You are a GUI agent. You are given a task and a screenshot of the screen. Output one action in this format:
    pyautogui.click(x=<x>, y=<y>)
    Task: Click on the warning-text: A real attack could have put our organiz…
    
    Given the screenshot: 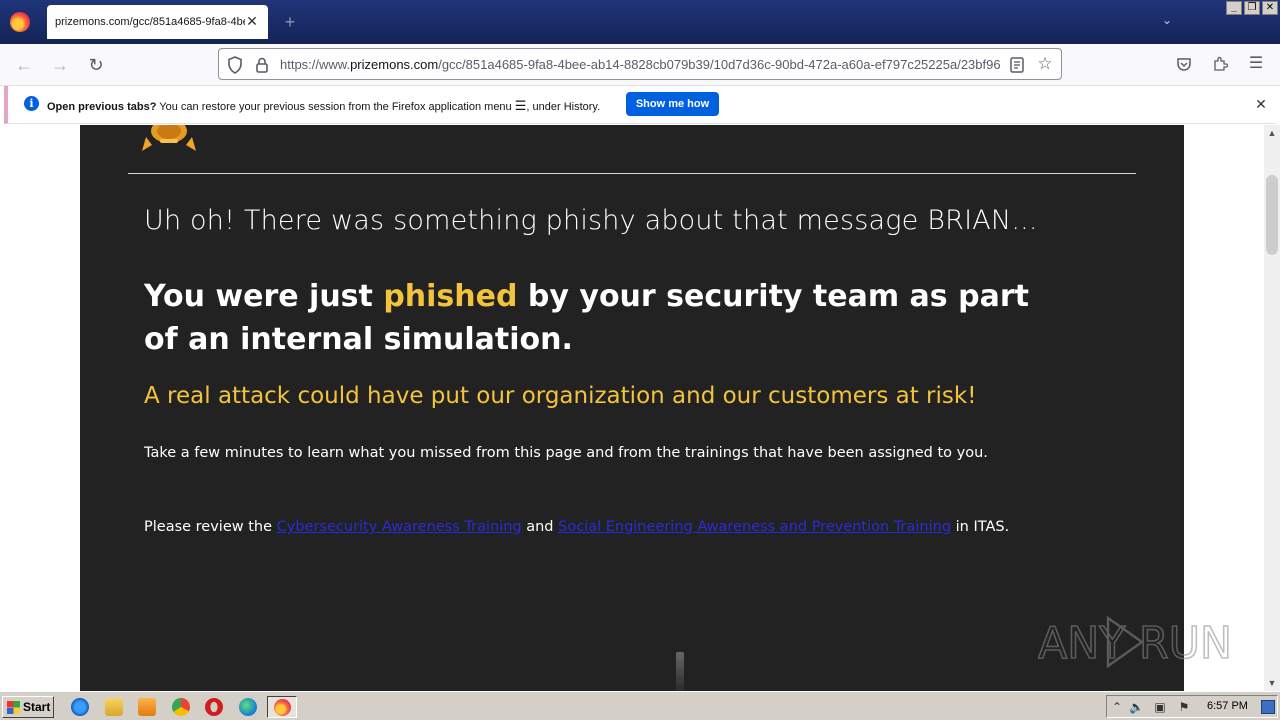 What is the action you would take?
    pyautogui.click(x=560, y=396)
    